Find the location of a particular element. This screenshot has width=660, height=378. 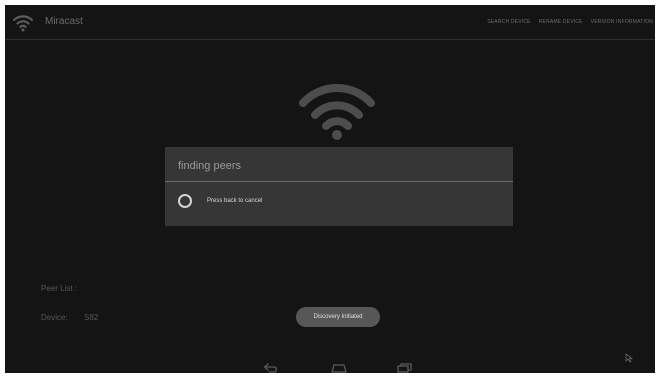

home-icon is located at coordinates (339, 368).